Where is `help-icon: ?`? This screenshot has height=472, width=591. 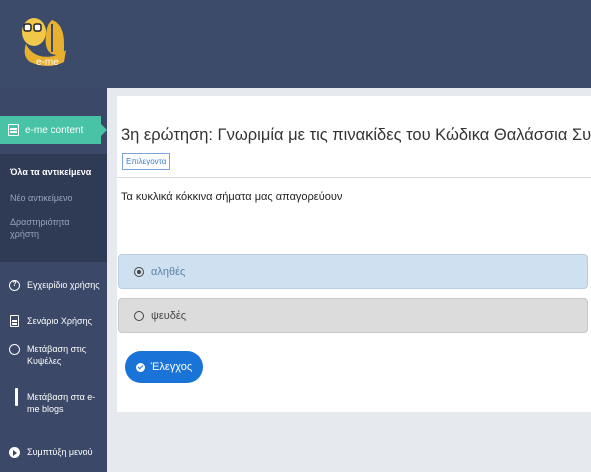
help-icon: ? is located at coordinates (14, 285).